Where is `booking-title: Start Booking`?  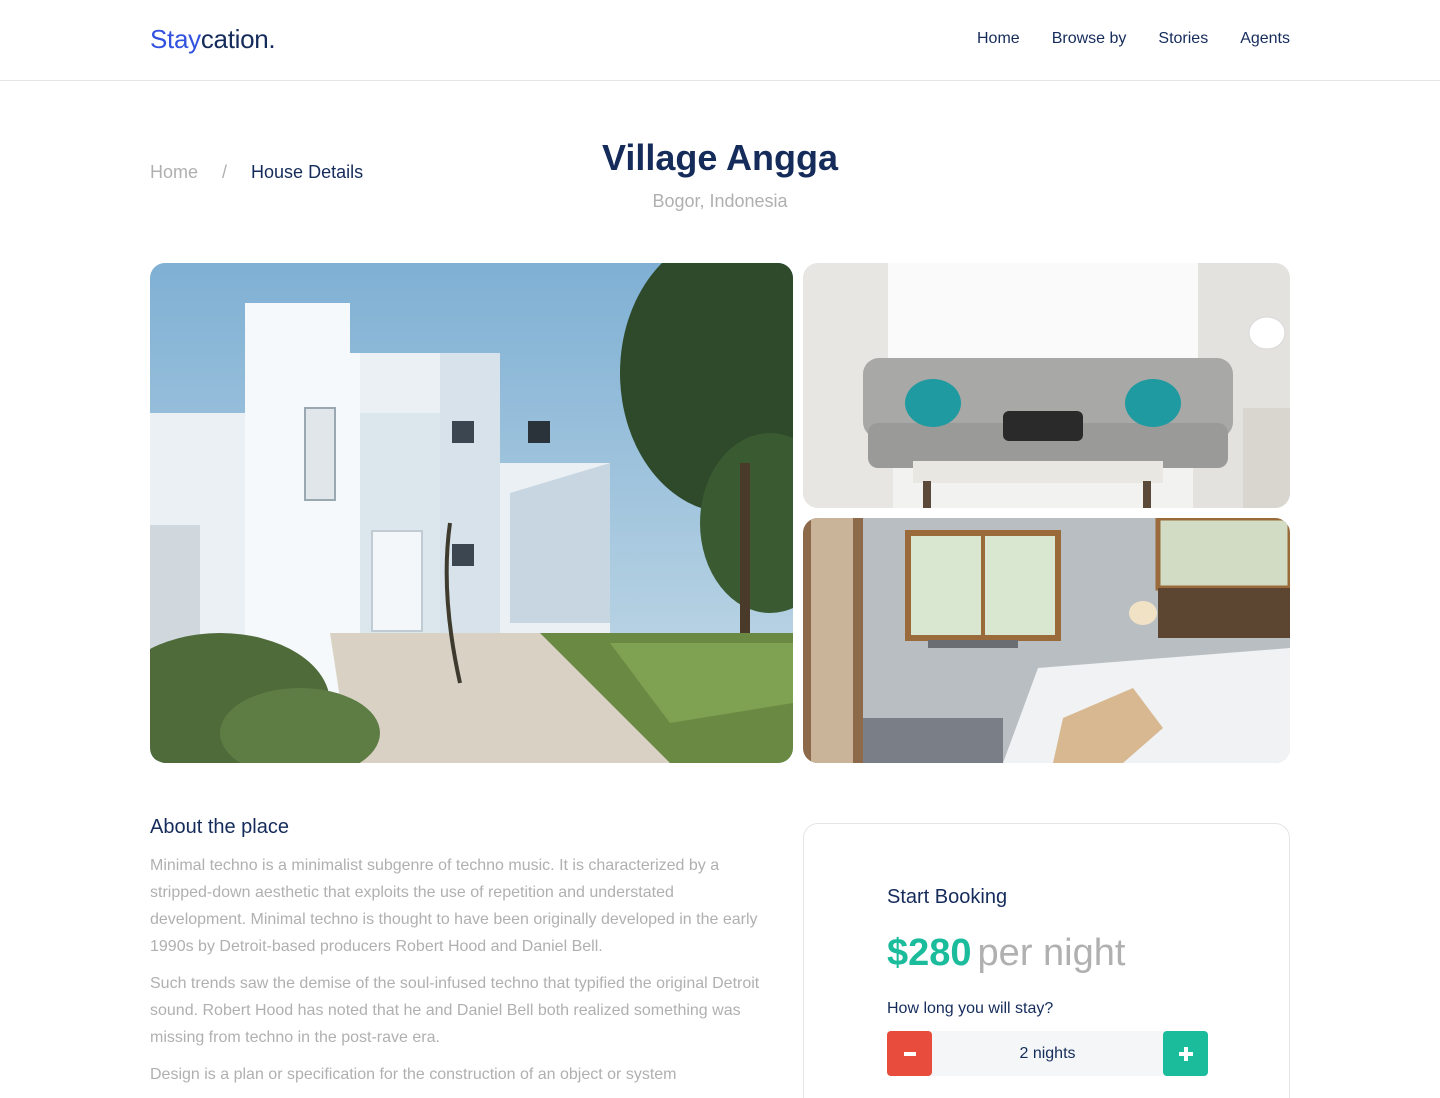
booking-title: Start Booking is located at coordinates (947, 897).